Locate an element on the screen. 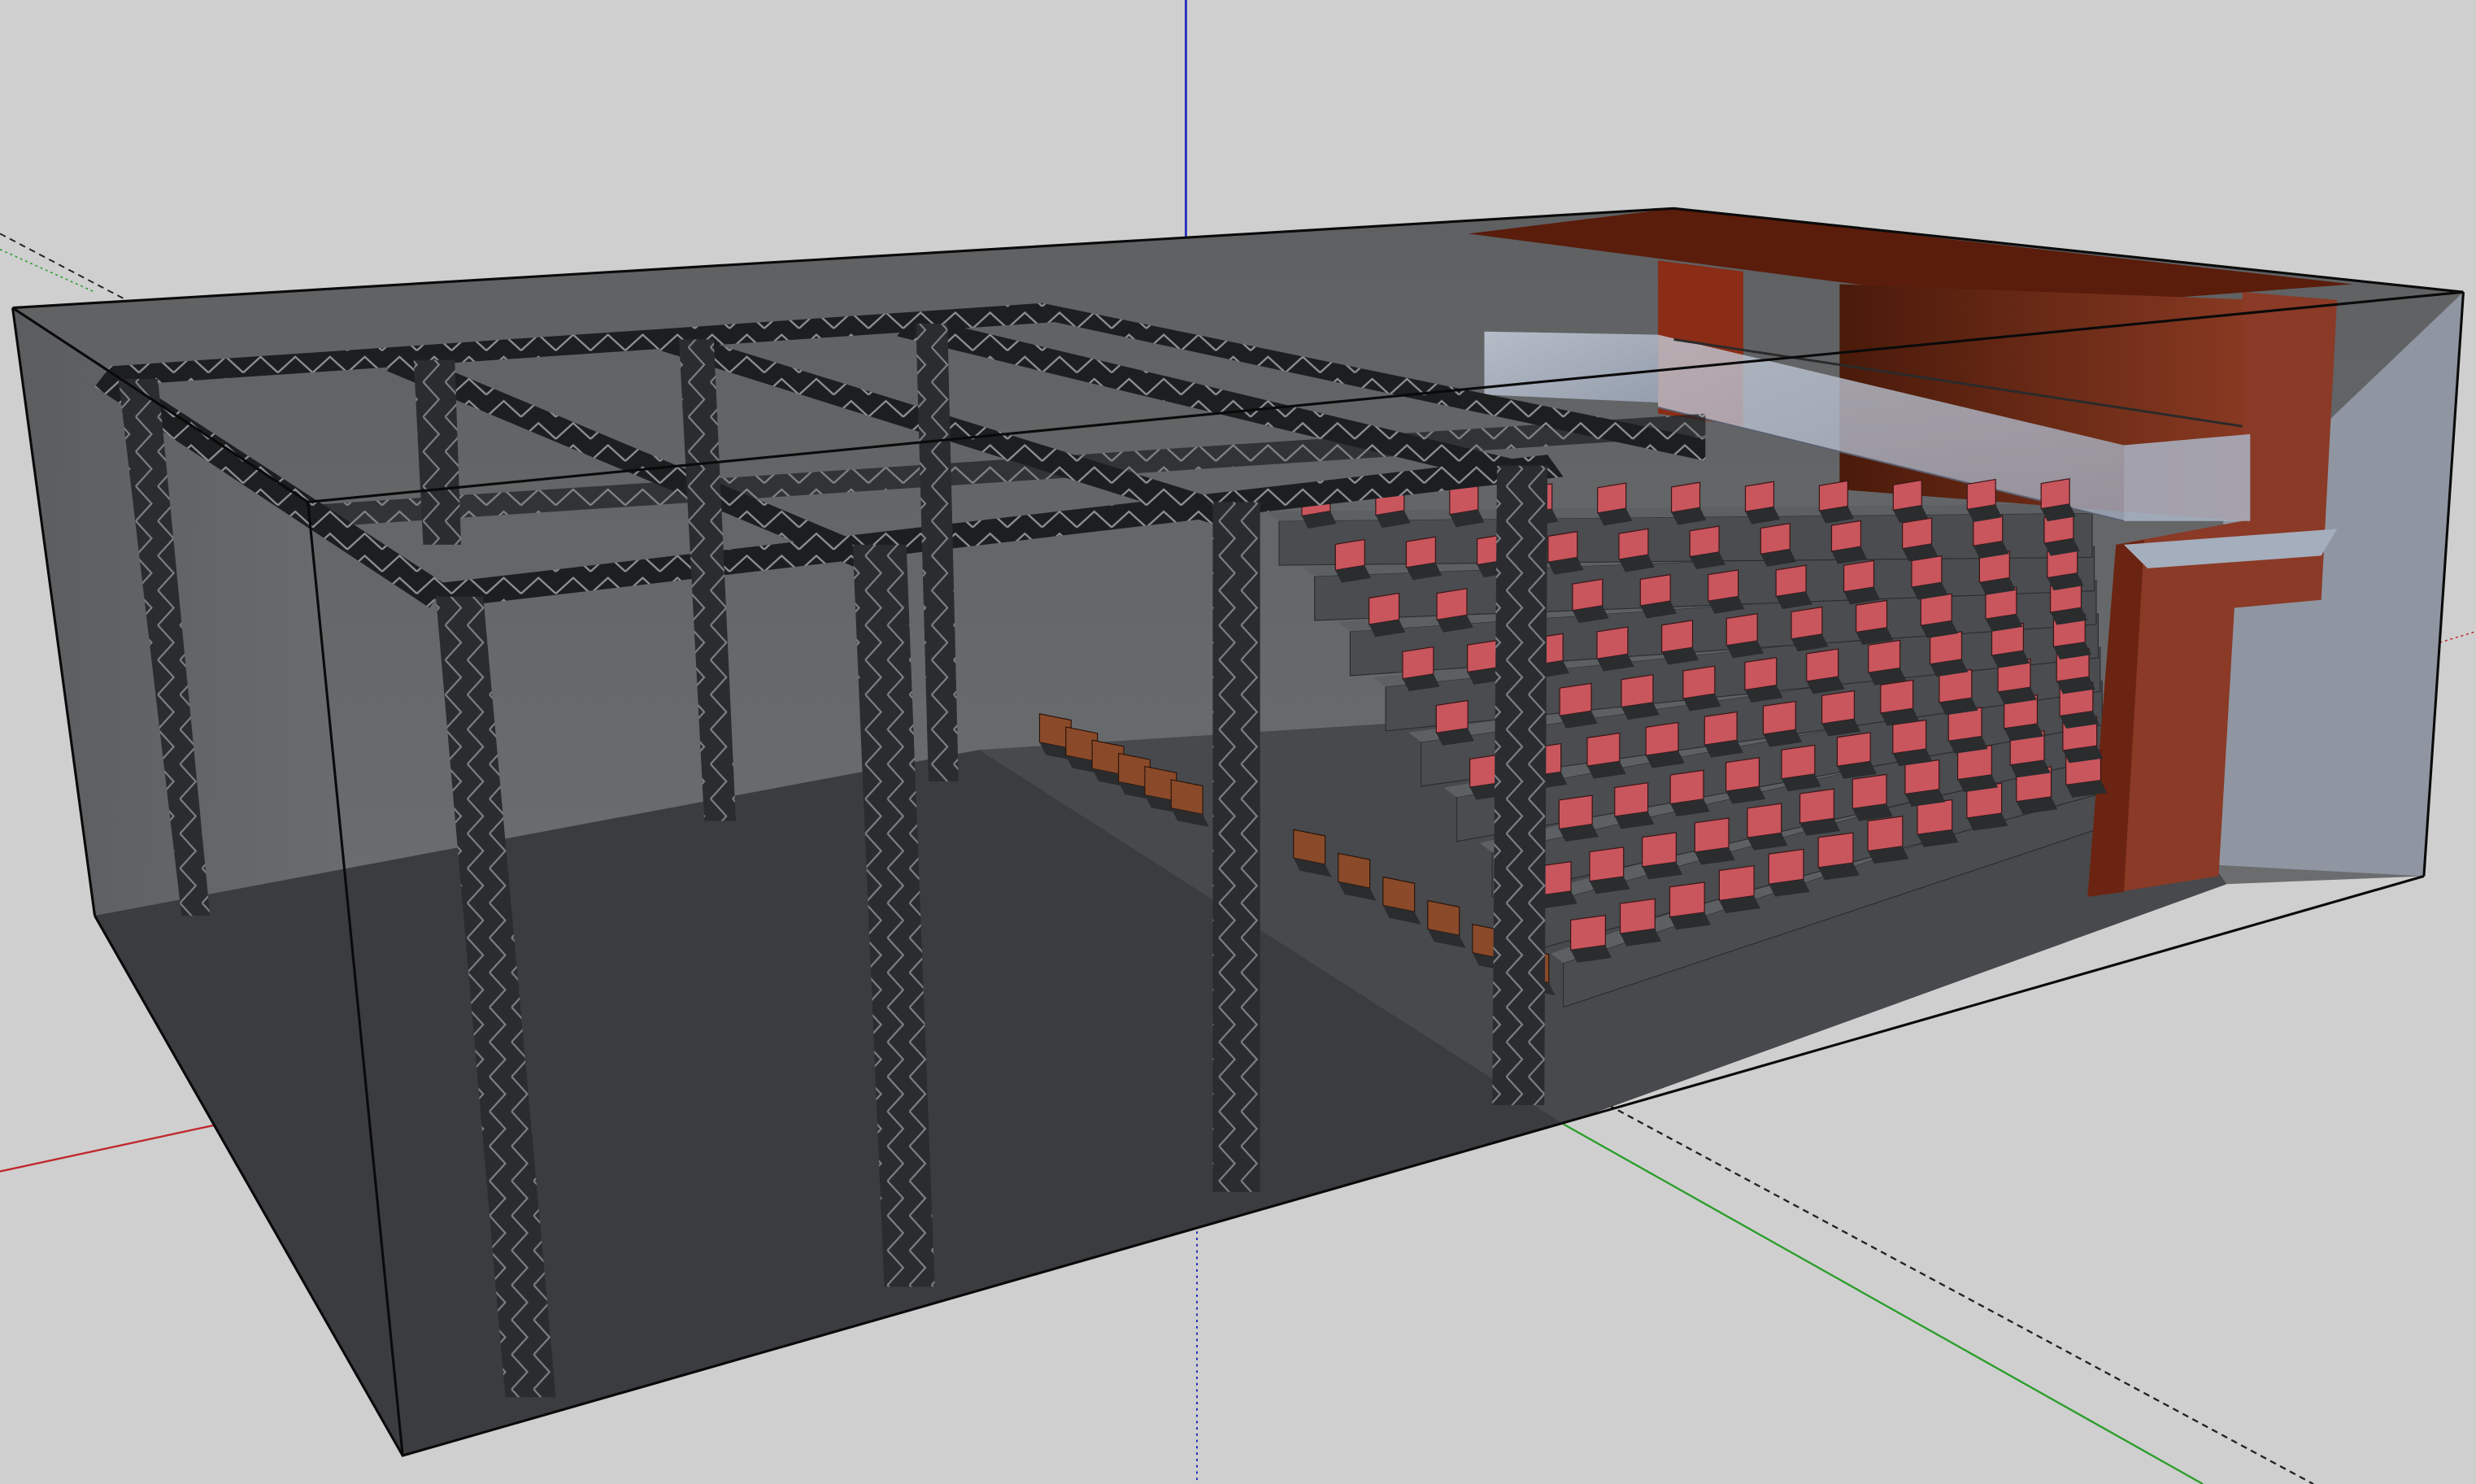 This screenshot has width=2476, height=1484. glass-front-panel is located at coordinates (1572, 367).